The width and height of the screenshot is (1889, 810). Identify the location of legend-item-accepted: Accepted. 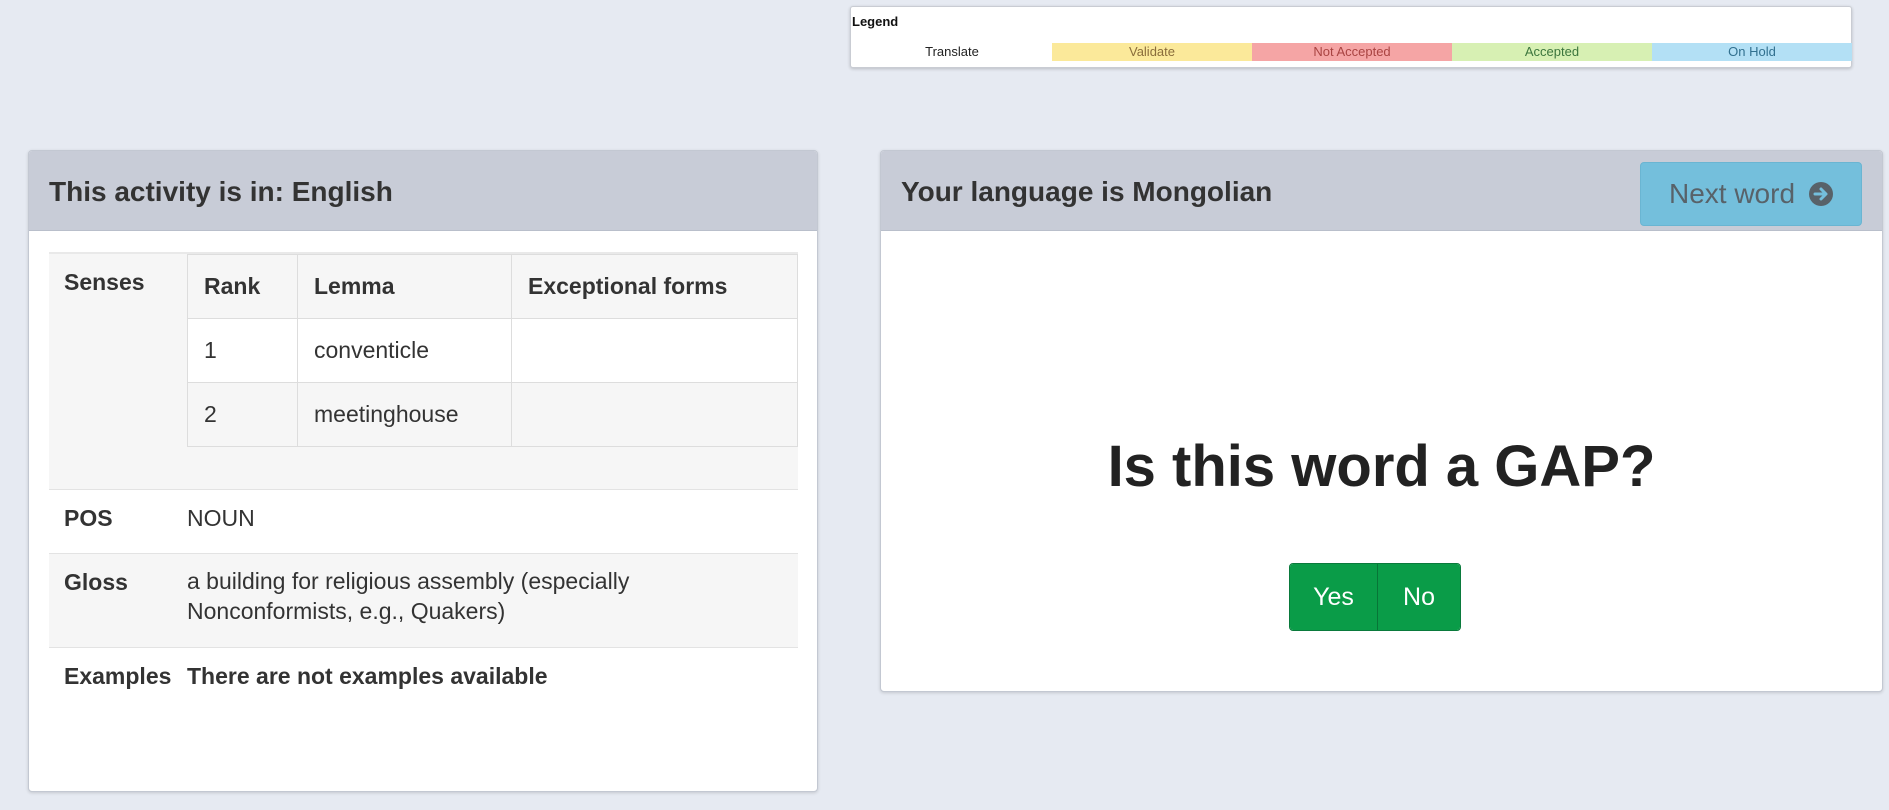
(1552, 52).